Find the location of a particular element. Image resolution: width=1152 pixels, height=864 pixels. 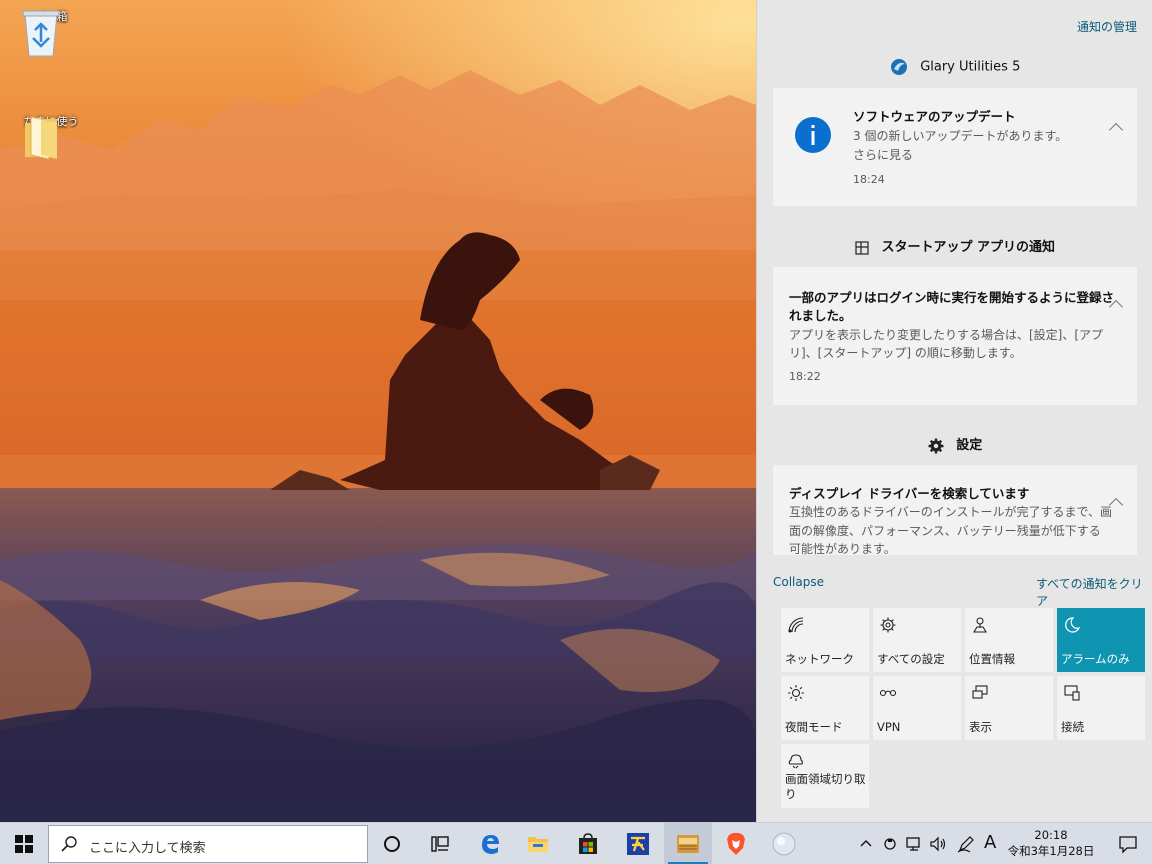

moon-icon is located at coordinates (1073, 625).